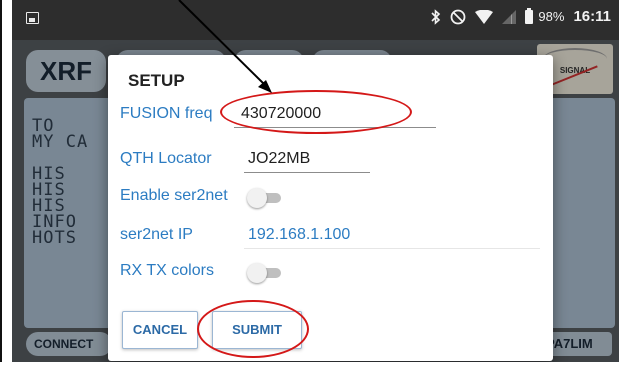 The image size is (619, 367). Describe the element at coordinates (257, 330) in the screenshot. I see `submit-button: SUBMIT` at that location.